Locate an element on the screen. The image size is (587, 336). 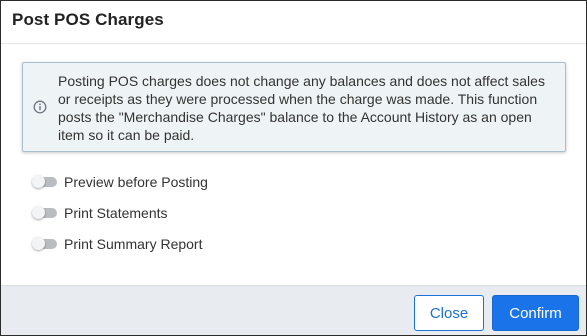
toggle-row-preview-before-posting: Preview before Posting is located at coordinates (120, 182).